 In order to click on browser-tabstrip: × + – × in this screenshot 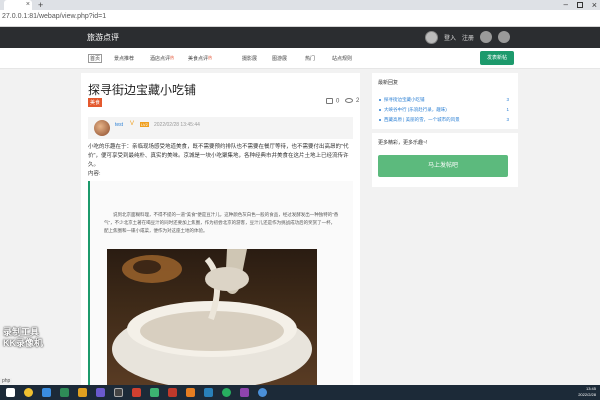, I will do `click(300, 5)`.